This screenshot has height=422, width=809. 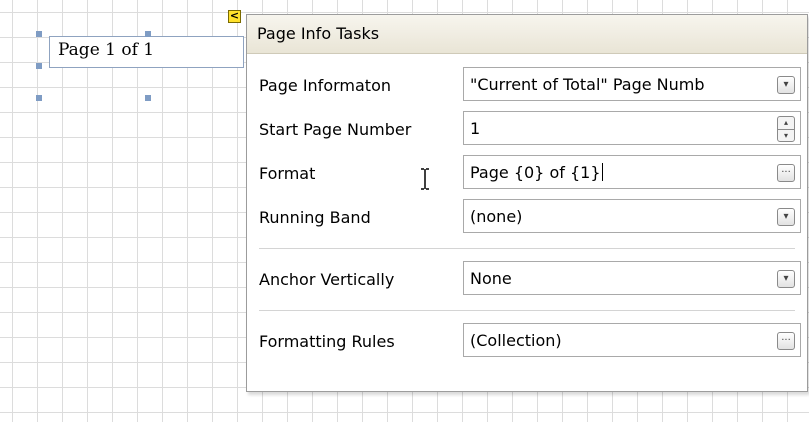 I want to click on row-running-band: Running Band (none) ▾, so click(x=527, y=218).